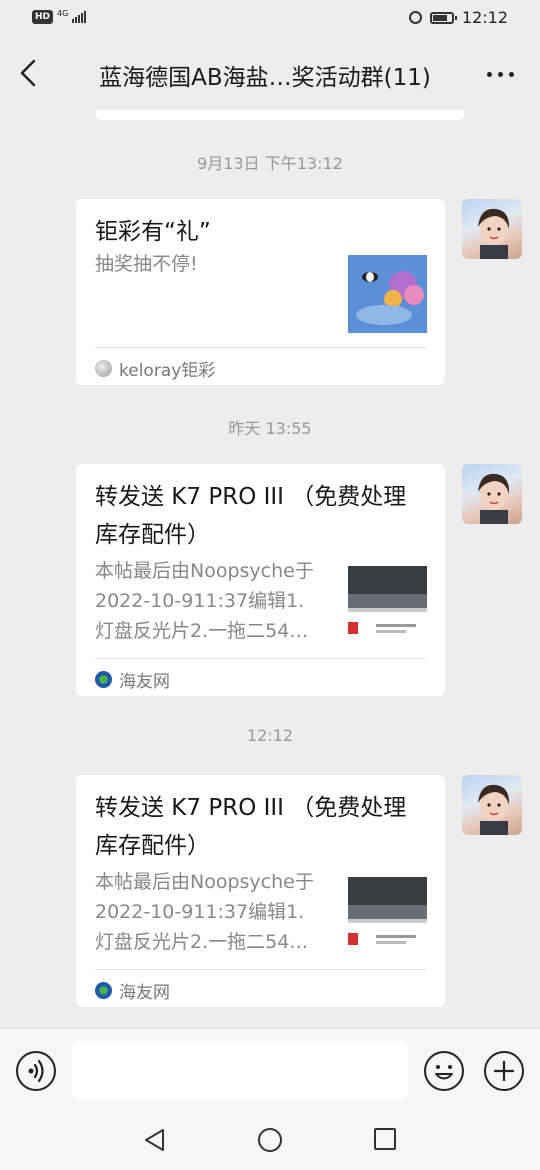 The image size is (540, 1170). I want to click on back-button, so click(29, 73).